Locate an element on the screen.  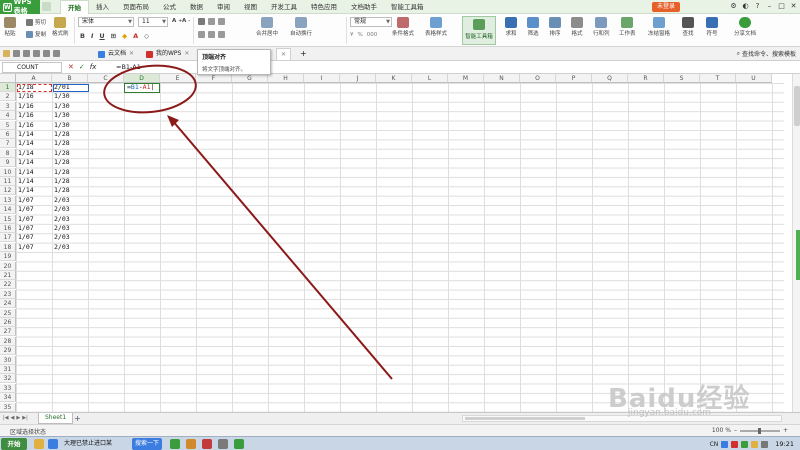
zoom-in-icon: + is located at coordinates (785, 430).